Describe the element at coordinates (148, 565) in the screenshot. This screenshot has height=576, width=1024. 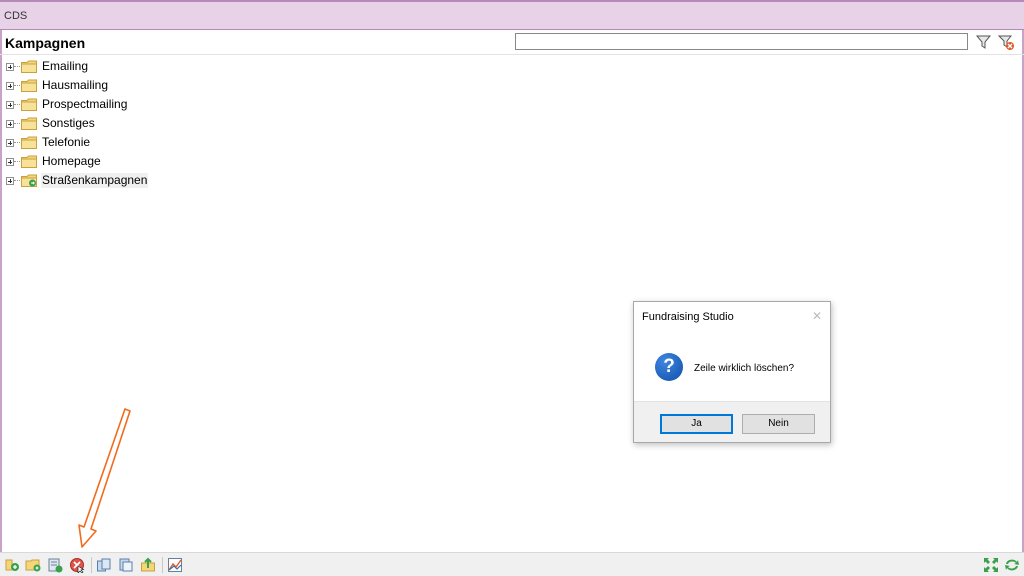
I see `export-icon` at that location.